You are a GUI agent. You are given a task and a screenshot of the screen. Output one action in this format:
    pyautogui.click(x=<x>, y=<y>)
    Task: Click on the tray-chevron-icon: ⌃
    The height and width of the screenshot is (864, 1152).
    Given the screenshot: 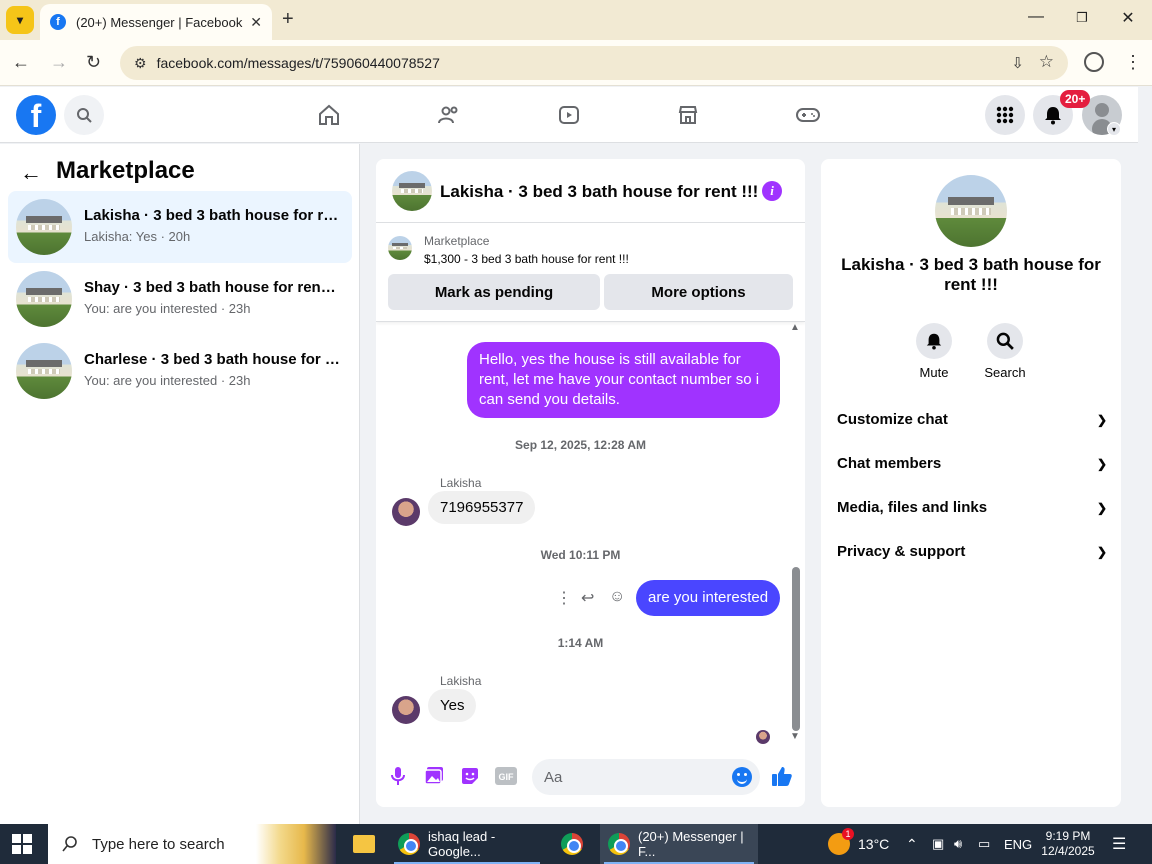 What is the action you would take?
    pyautogui.click(x=912, y=844)
    